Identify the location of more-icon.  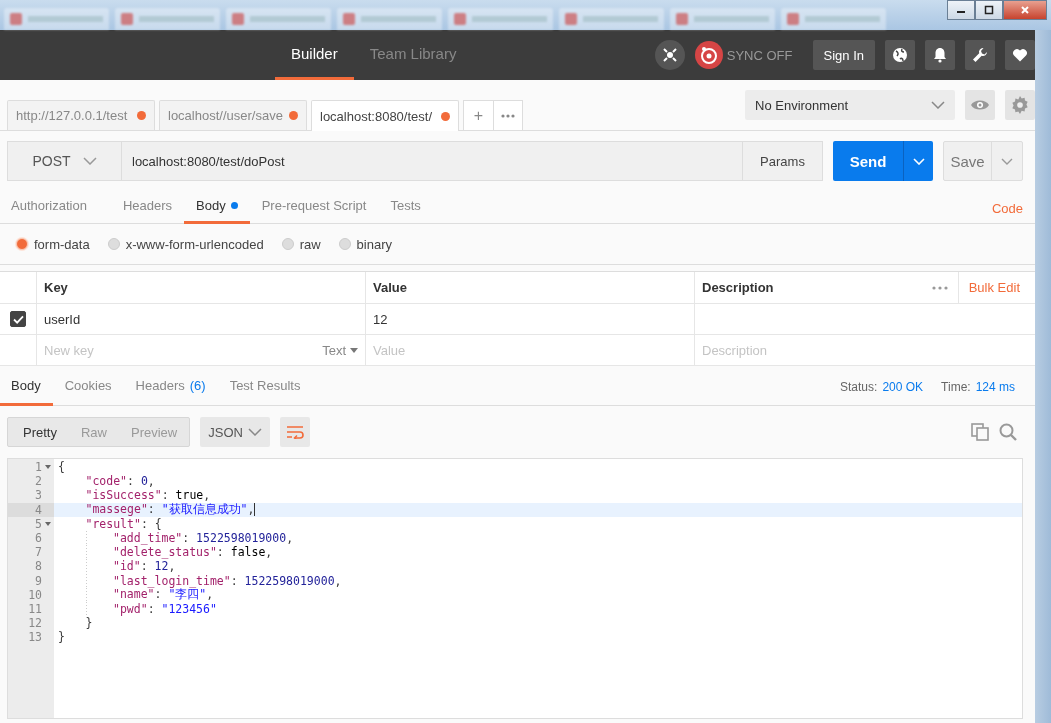
(939, 287).